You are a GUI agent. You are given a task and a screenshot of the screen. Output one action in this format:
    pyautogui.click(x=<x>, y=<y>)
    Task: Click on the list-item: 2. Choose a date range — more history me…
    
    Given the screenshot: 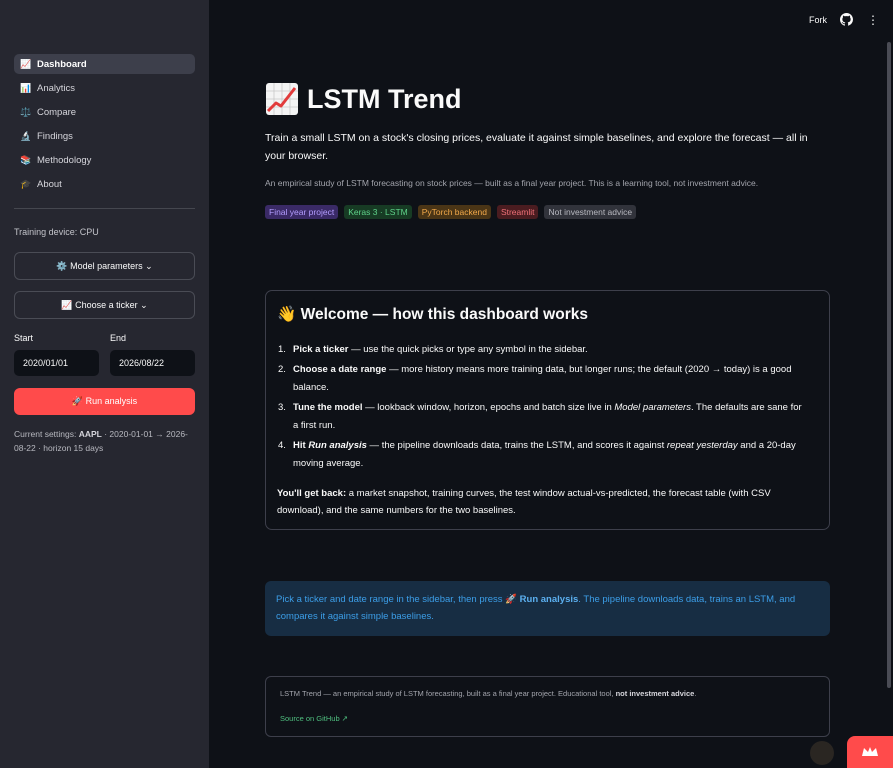 What is the action you would take?
    pyautogui.click(x=543, y=379)
    